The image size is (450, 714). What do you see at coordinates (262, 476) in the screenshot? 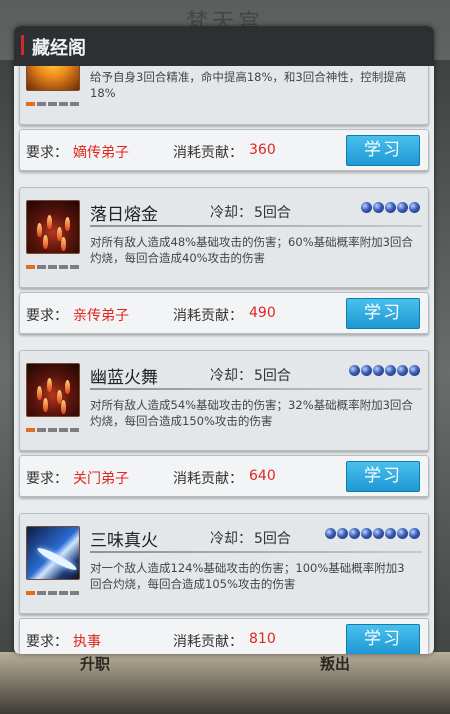
I see `cost-value: 640` at bounding box center [262, 476].